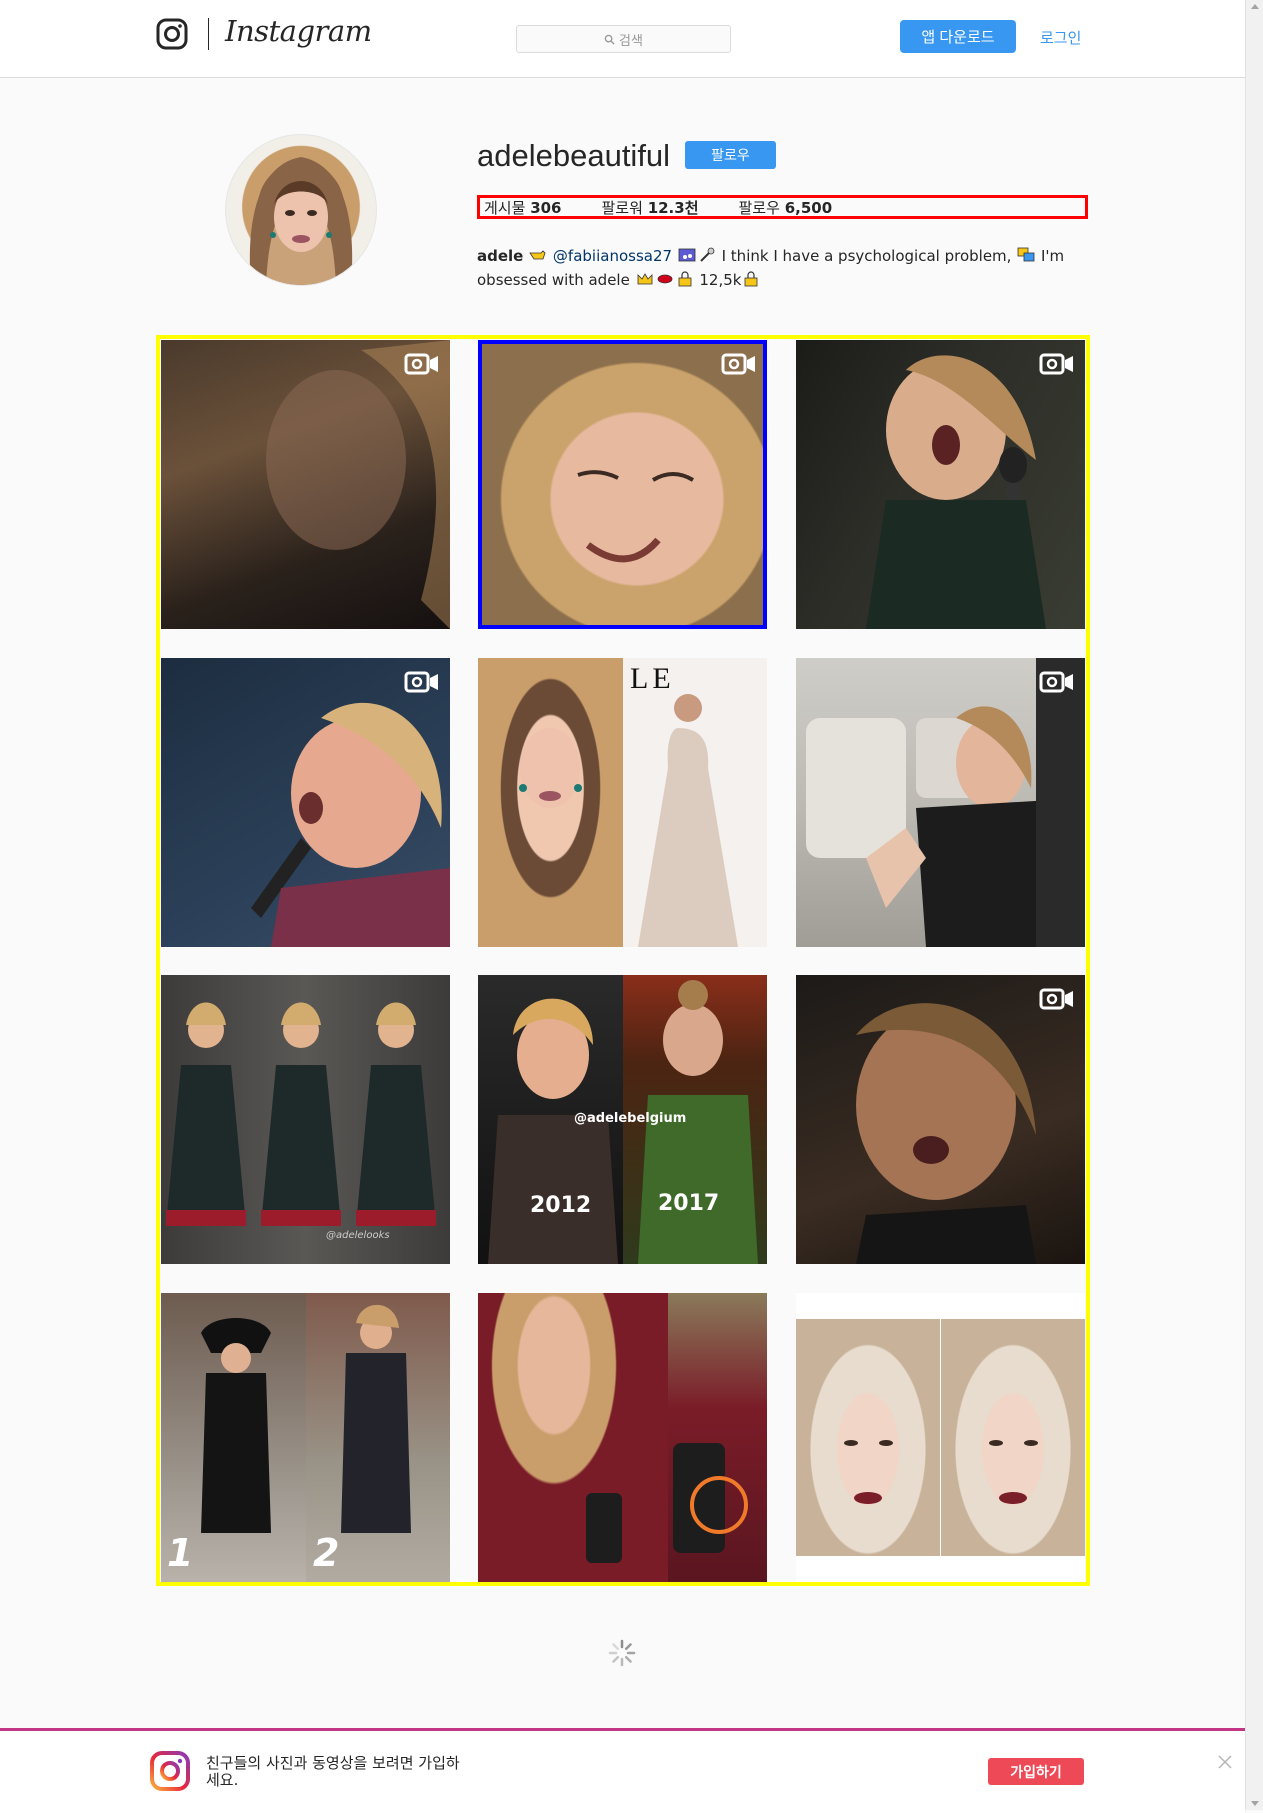 The height and width of the screenshot is (1813, 1263). What do you see at coordinates (945, 802) in the screenshot?
I see `post-6-image` at bounding box center [945, 802].